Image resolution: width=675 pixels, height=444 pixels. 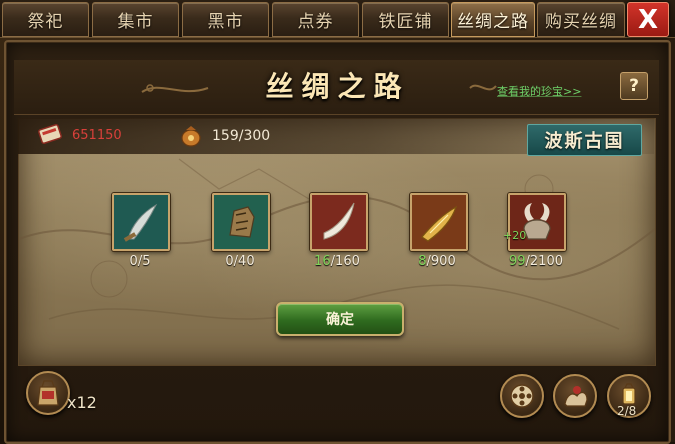 I want to click on film-reel-button, so click(x=522, y=396).